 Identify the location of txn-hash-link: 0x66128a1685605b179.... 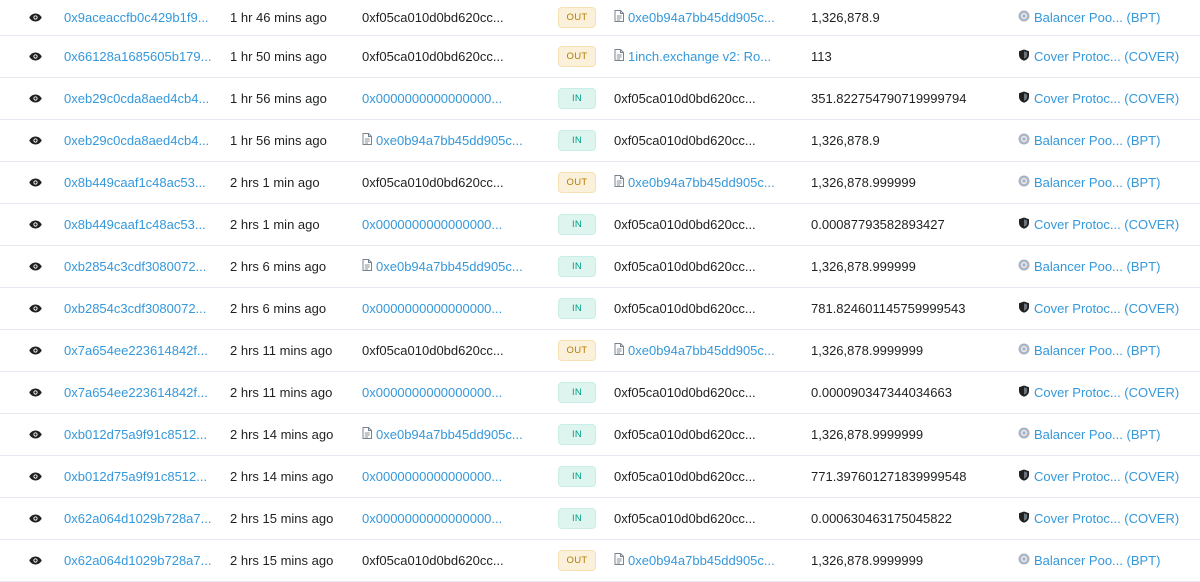
(137, 56).